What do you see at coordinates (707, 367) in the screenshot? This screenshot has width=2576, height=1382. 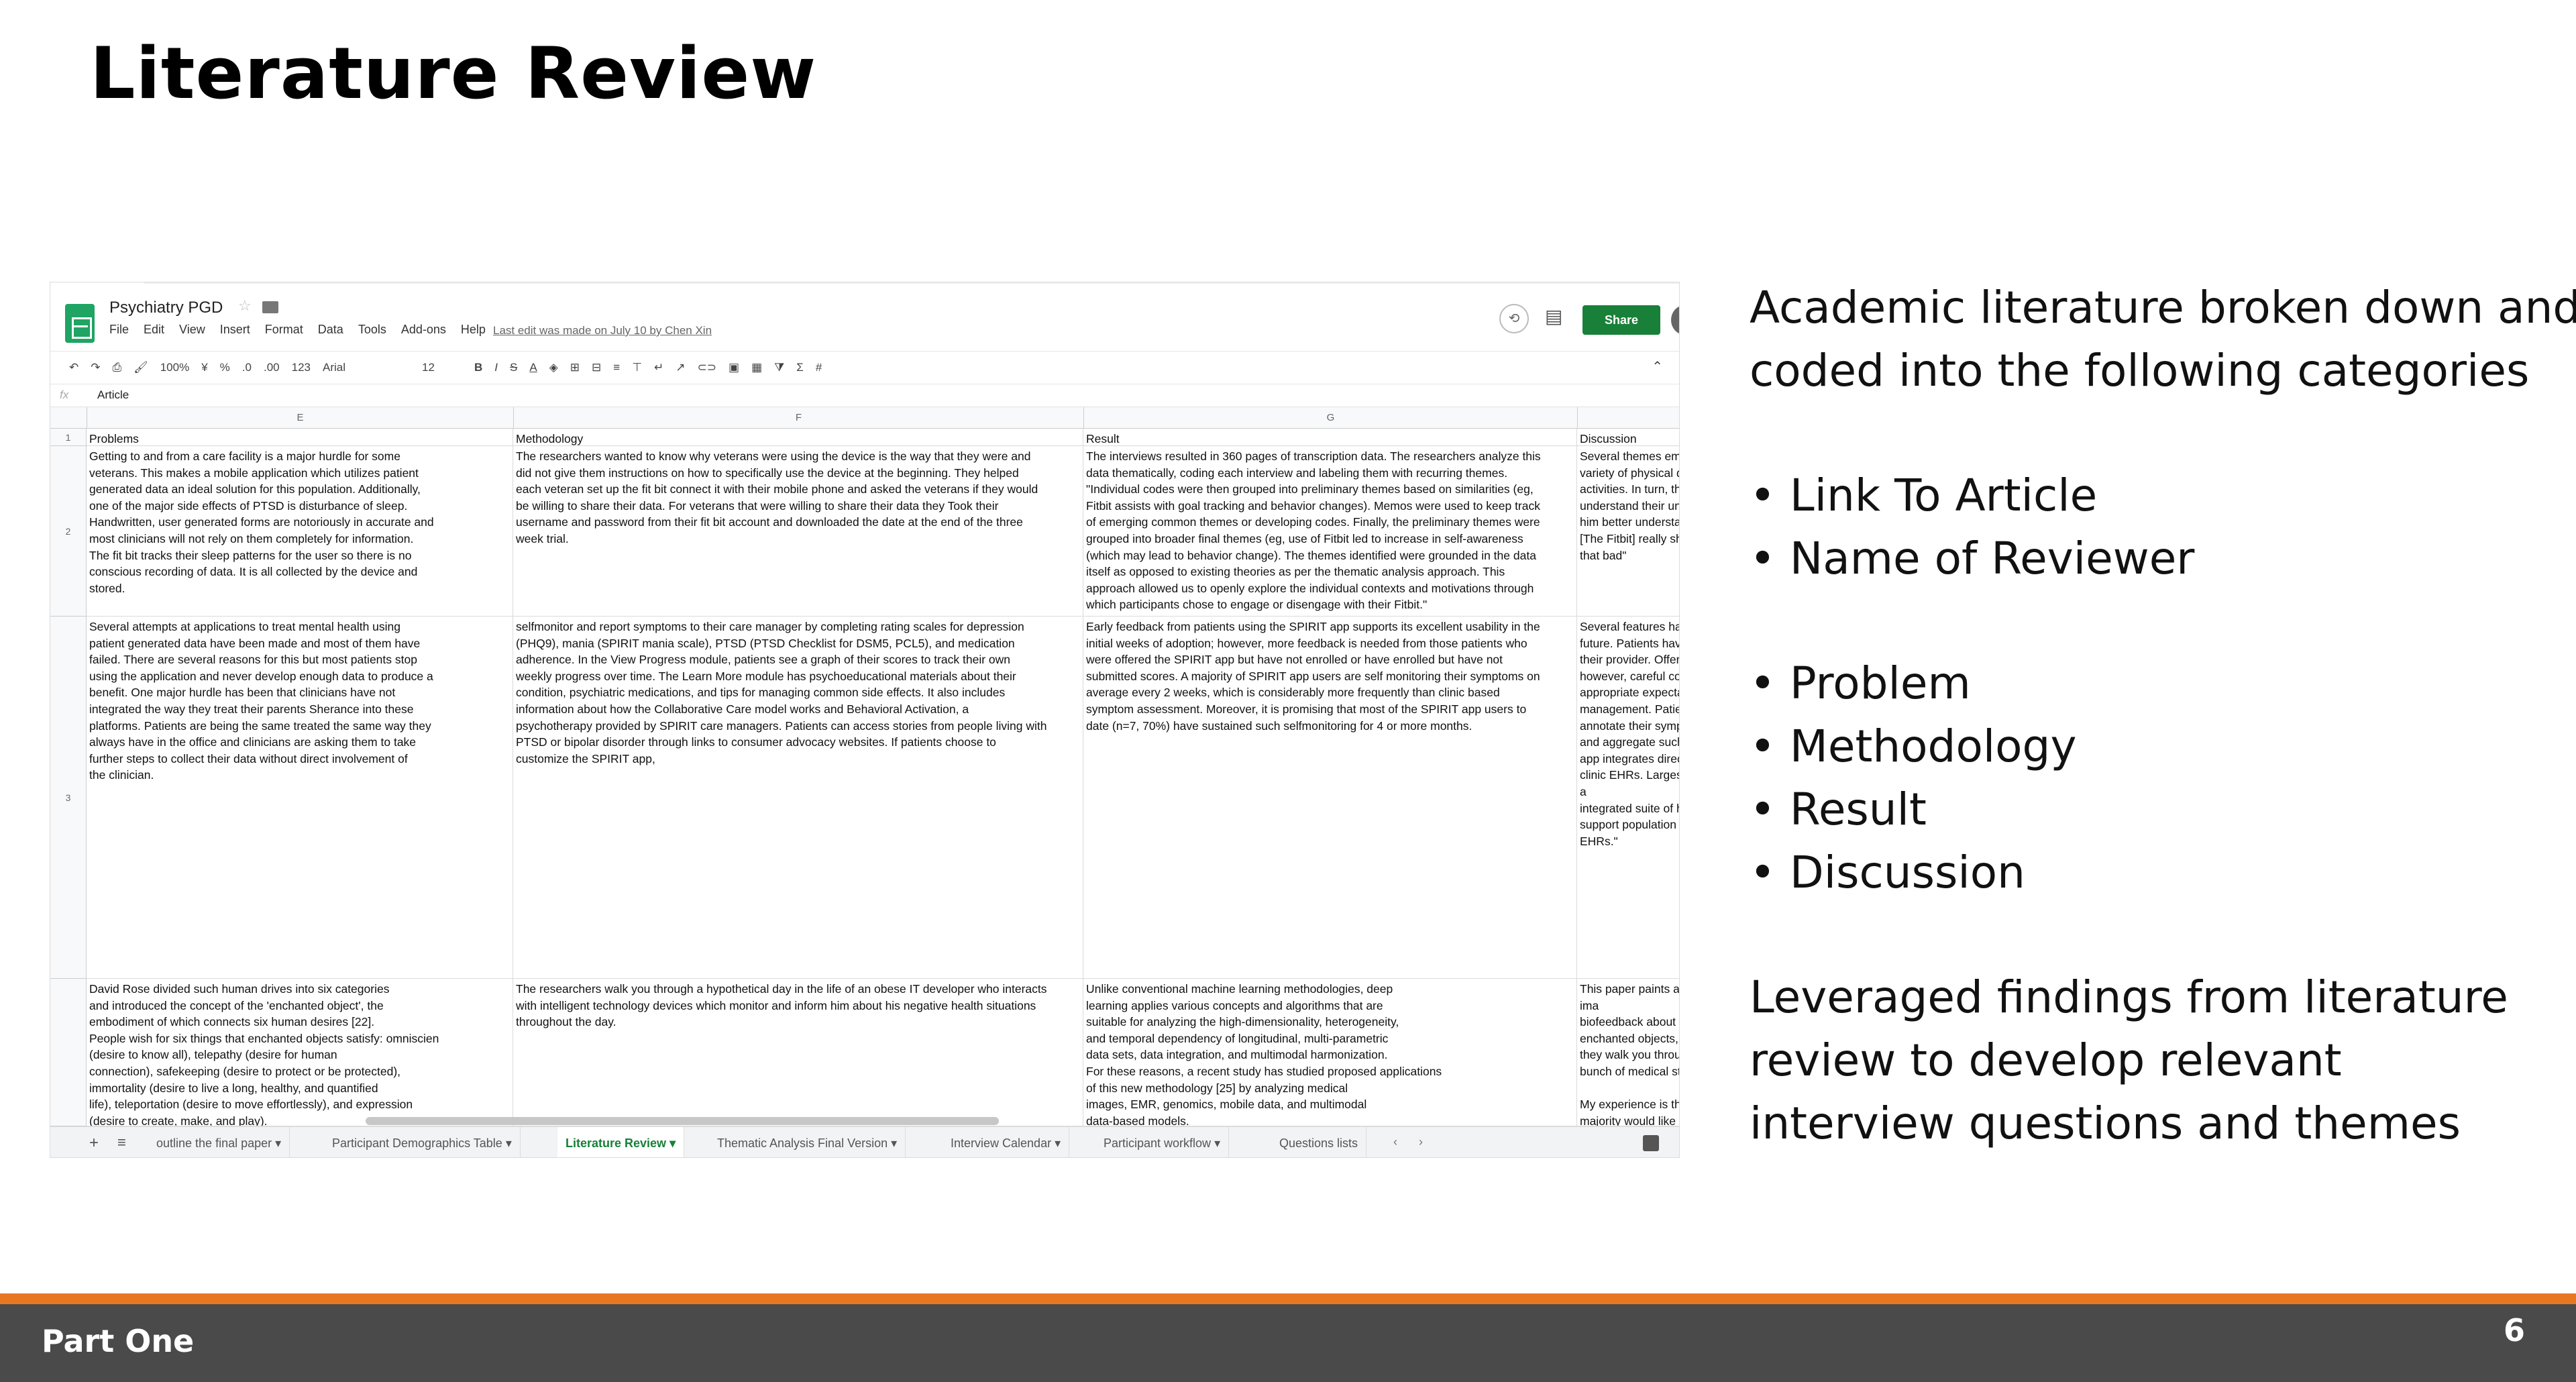 I see `link-icon: ⊂⊃` at bounding box center [707, 367].